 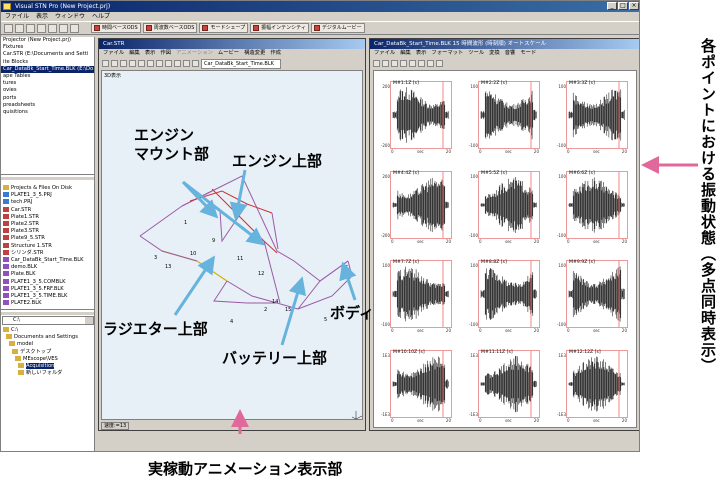 What do you see at coordinates (277, 161) in the screenshot?
I see `callout-engine-top: エンジン上部` at bounding box center [277, 161].